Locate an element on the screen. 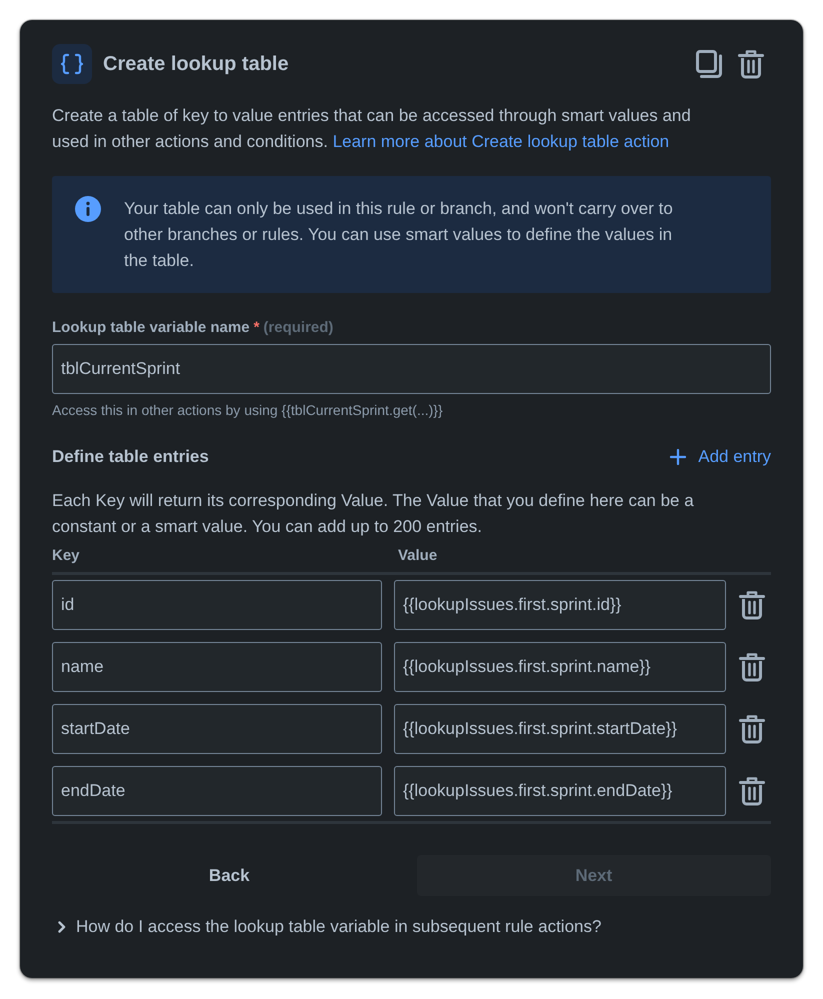 This screenshot has height=999, width=823. key-field: endDate is located at coordinates (217, 791).